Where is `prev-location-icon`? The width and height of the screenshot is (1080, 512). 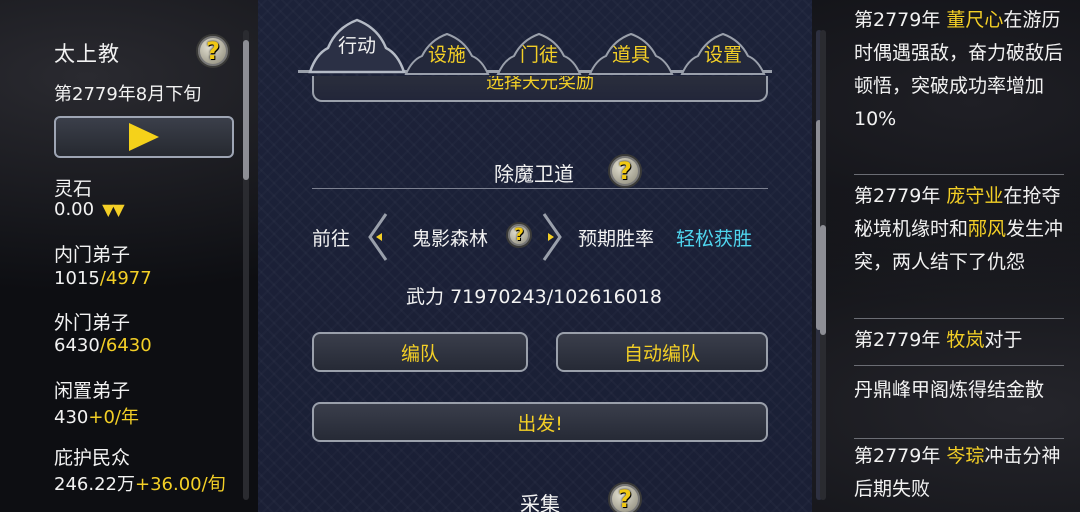
prev-location-icon is located at coordinates (378, 237).